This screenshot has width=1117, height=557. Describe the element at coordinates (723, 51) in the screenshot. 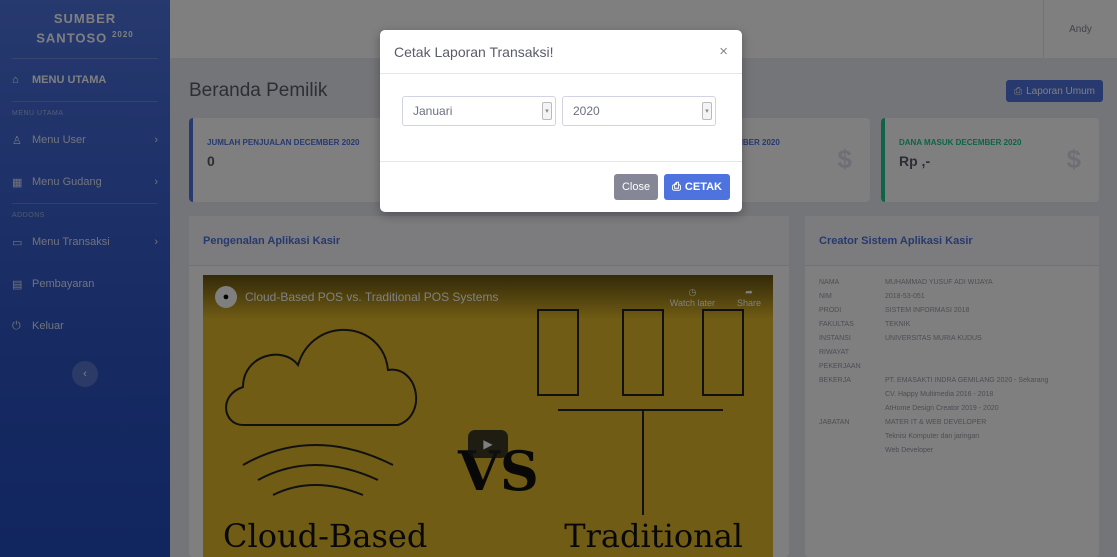

I see `close-icon: ×` at that location.